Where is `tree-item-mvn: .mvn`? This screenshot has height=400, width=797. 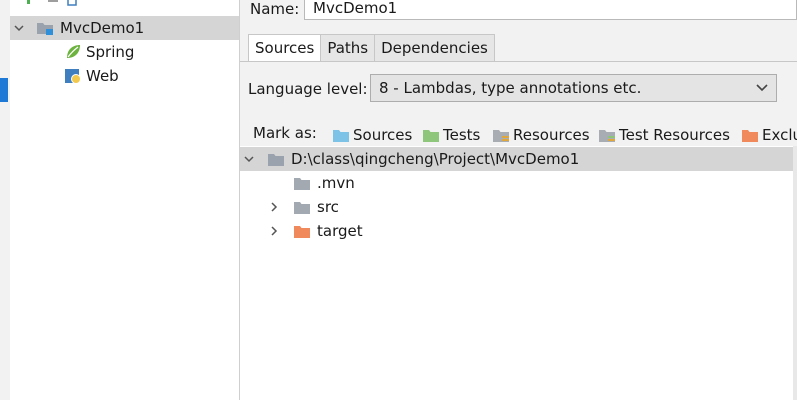
tree-item-mvn: .mvn is located at coordinates (516, 183).